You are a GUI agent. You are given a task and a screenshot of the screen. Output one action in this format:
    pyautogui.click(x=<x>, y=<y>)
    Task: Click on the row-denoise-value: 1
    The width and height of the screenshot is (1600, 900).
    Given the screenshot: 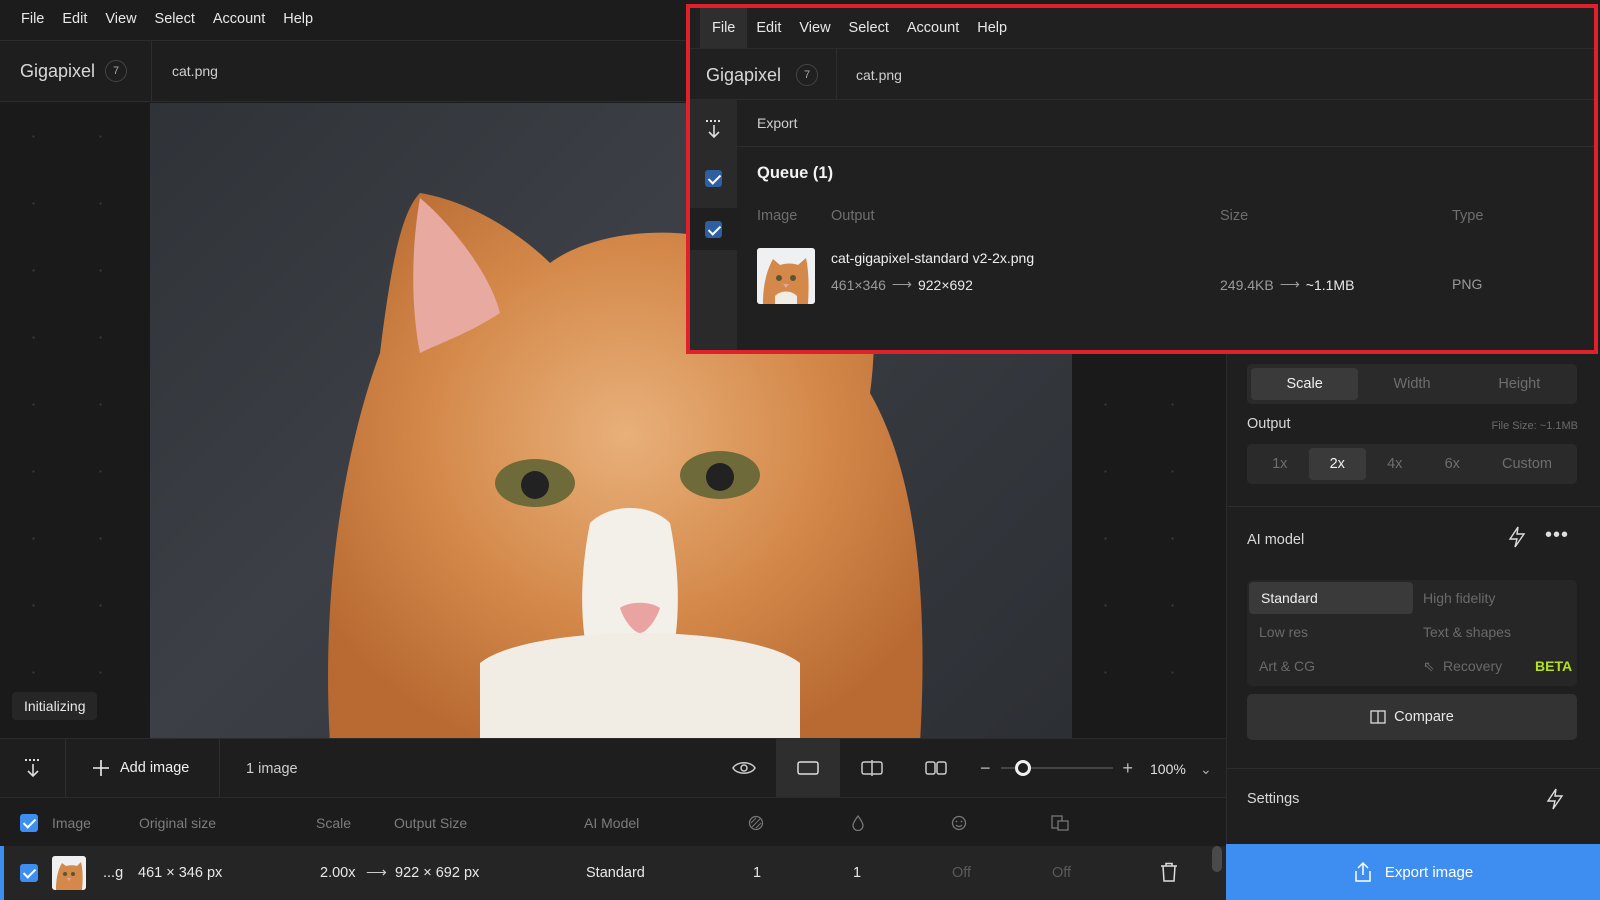 What is the action you would take?
    pyautogui.click(x=757, y=873)
    